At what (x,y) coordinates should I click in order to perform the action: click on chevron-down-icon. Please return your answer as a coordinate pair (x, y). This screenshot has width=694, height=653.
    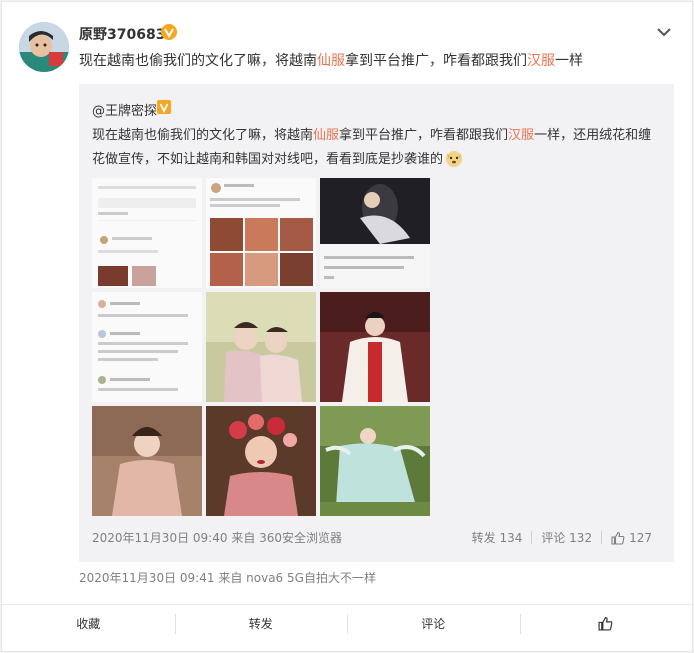
    Looking at the image, I should click on (664, 32).